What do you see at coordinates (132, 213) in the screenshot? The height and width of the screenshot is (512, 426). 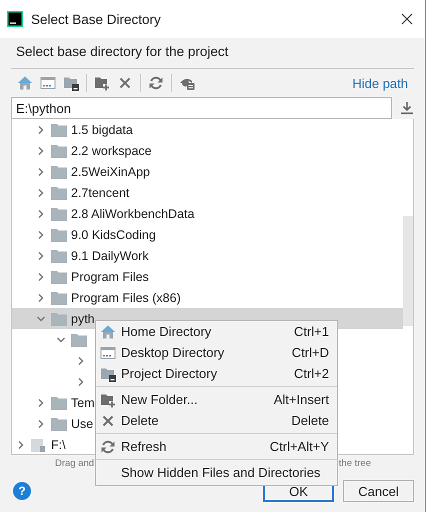 I see `folder-name: 2.8 AliWorkbenchData` at bounding box center [132, 213].